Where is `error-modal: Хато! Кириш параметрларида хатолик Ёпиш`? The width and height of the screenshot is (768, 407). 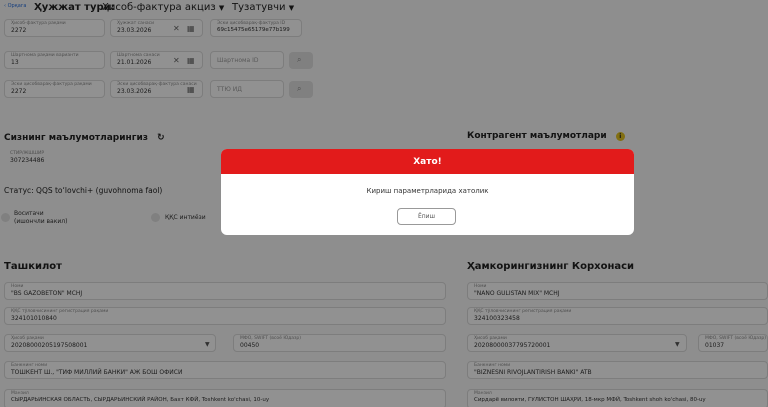
error-modal: Хато! Кириш параметрларида хатолик Ёпиш is located at coordinates (427, 192).